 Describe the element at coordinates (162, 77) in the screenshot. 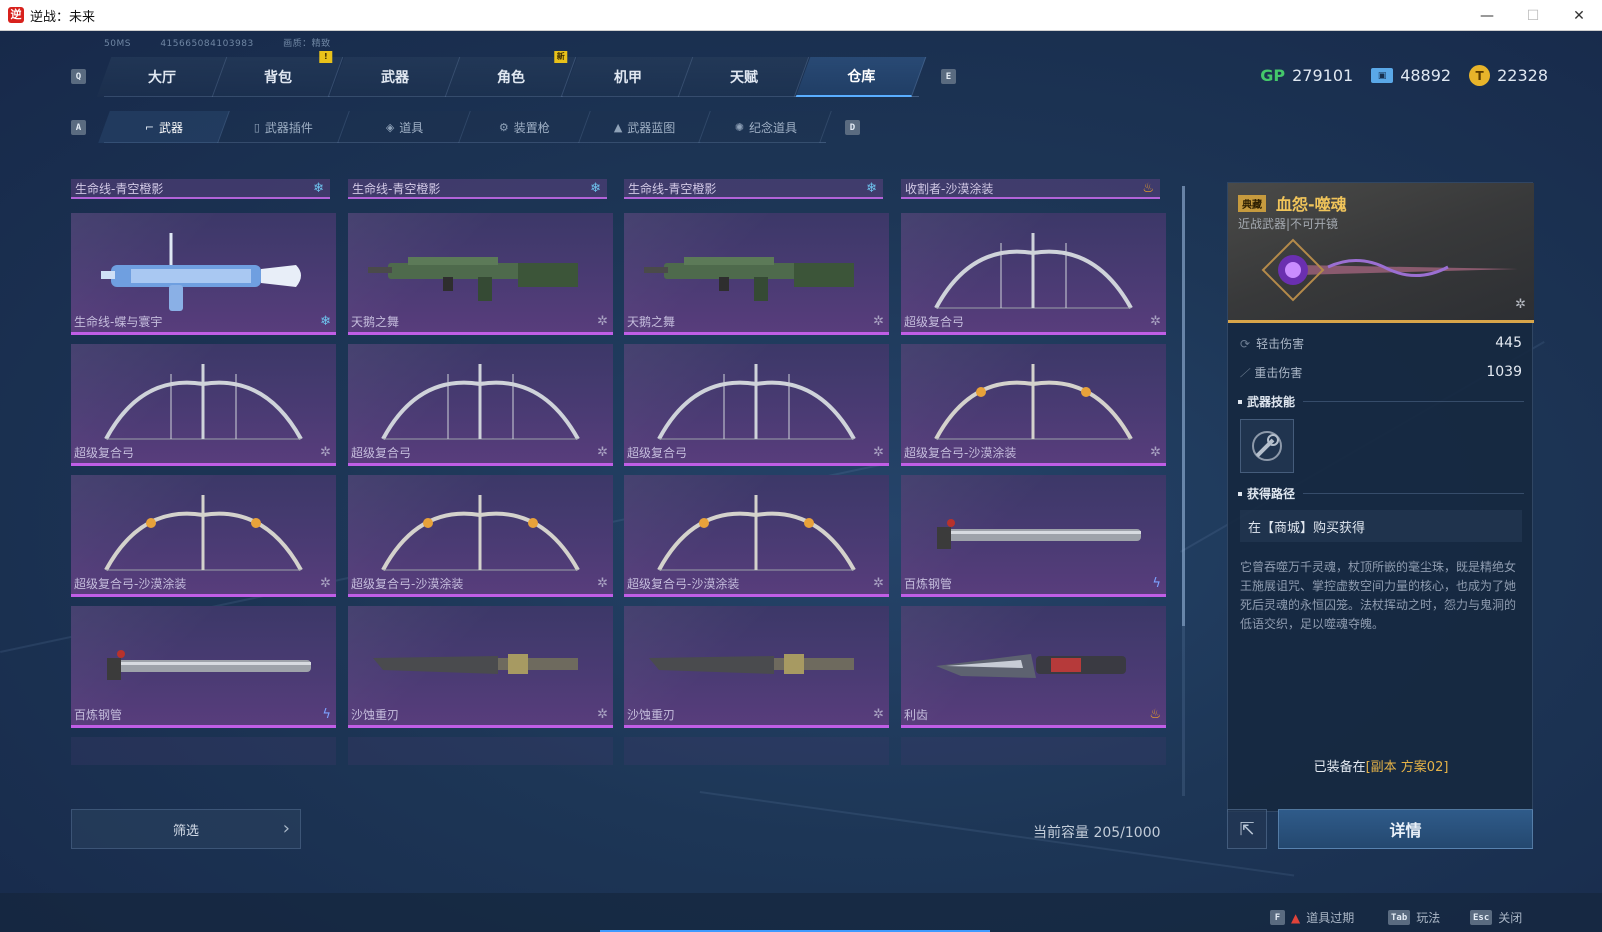

I see `tab-lobby: 大厅` at that location.